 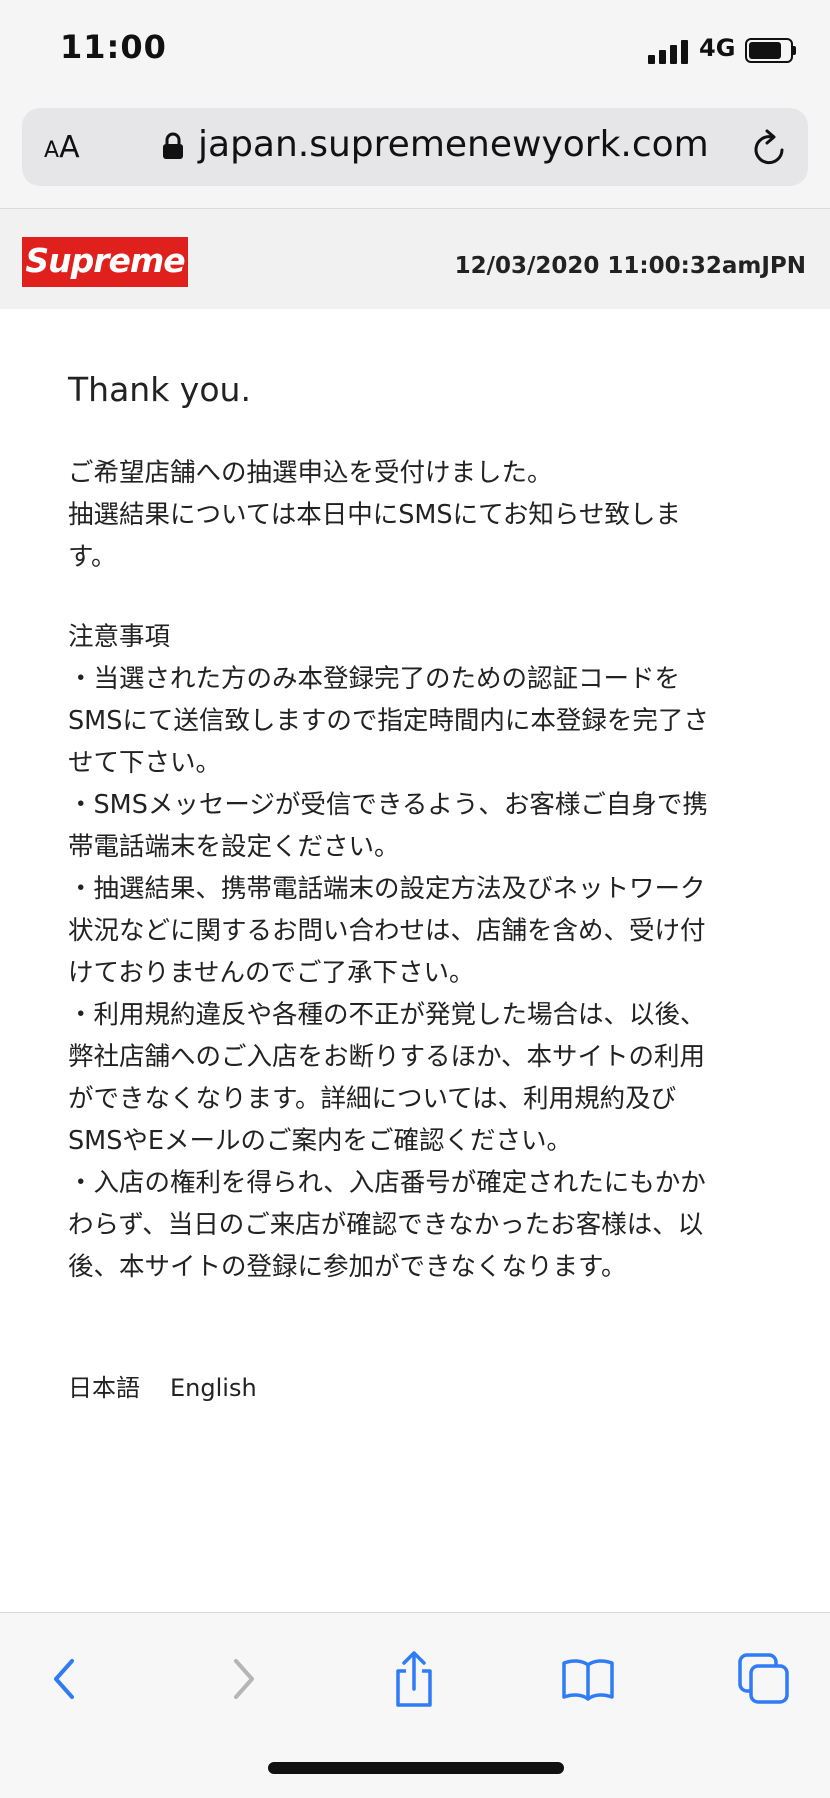 I want to click on notes-line: ・入店の権利を得られ、入店番号が確定されたにもかか, so click(x=387, y=1183).